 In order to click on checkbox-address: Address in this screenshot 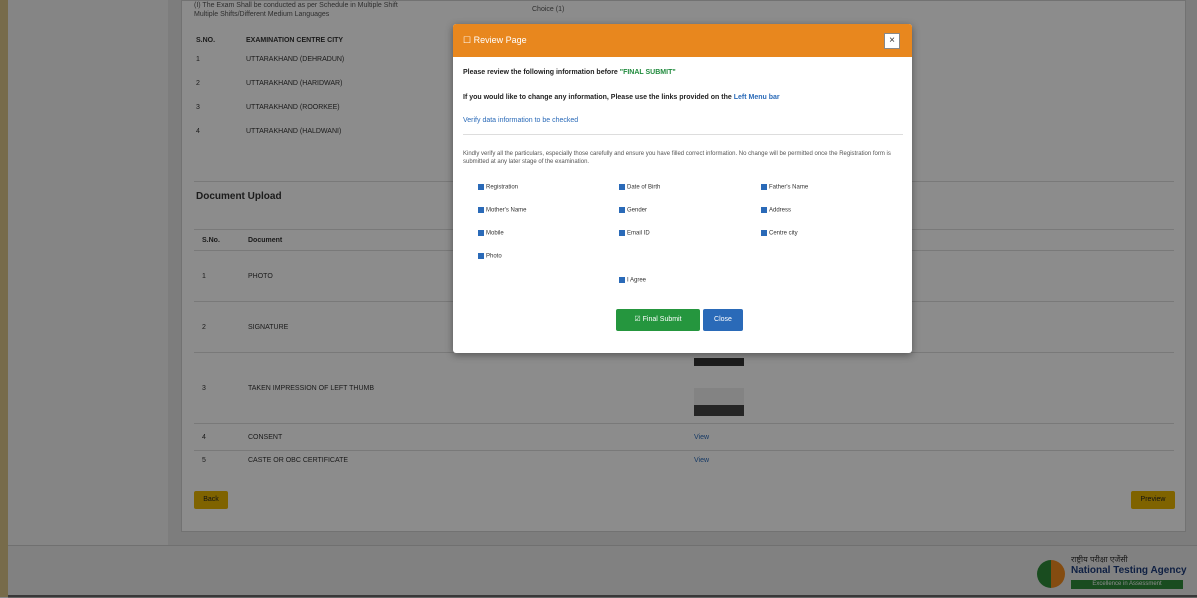, I will do `click(776, 210)`.